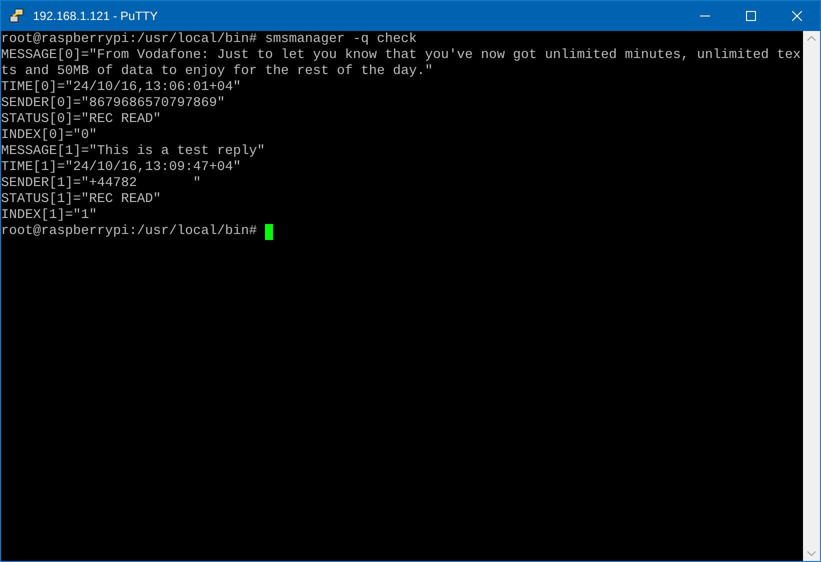 This screenshot has height=562, width=821. I want to click on terminal-line: SENDER[1]="+44782 ", so click(101, 184).